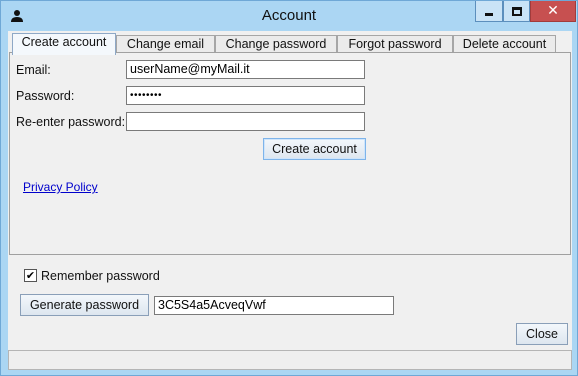  Describe the element at coordinates (290, 360) in the screenshot. I see `status-bar` at that location.